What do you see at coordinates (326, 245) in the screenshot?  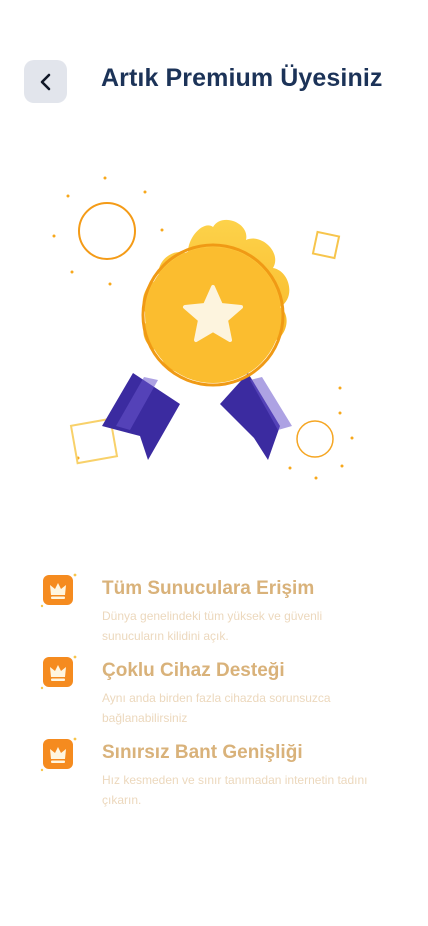 I see `square-outline-decor` at bounding box center [326, 245].